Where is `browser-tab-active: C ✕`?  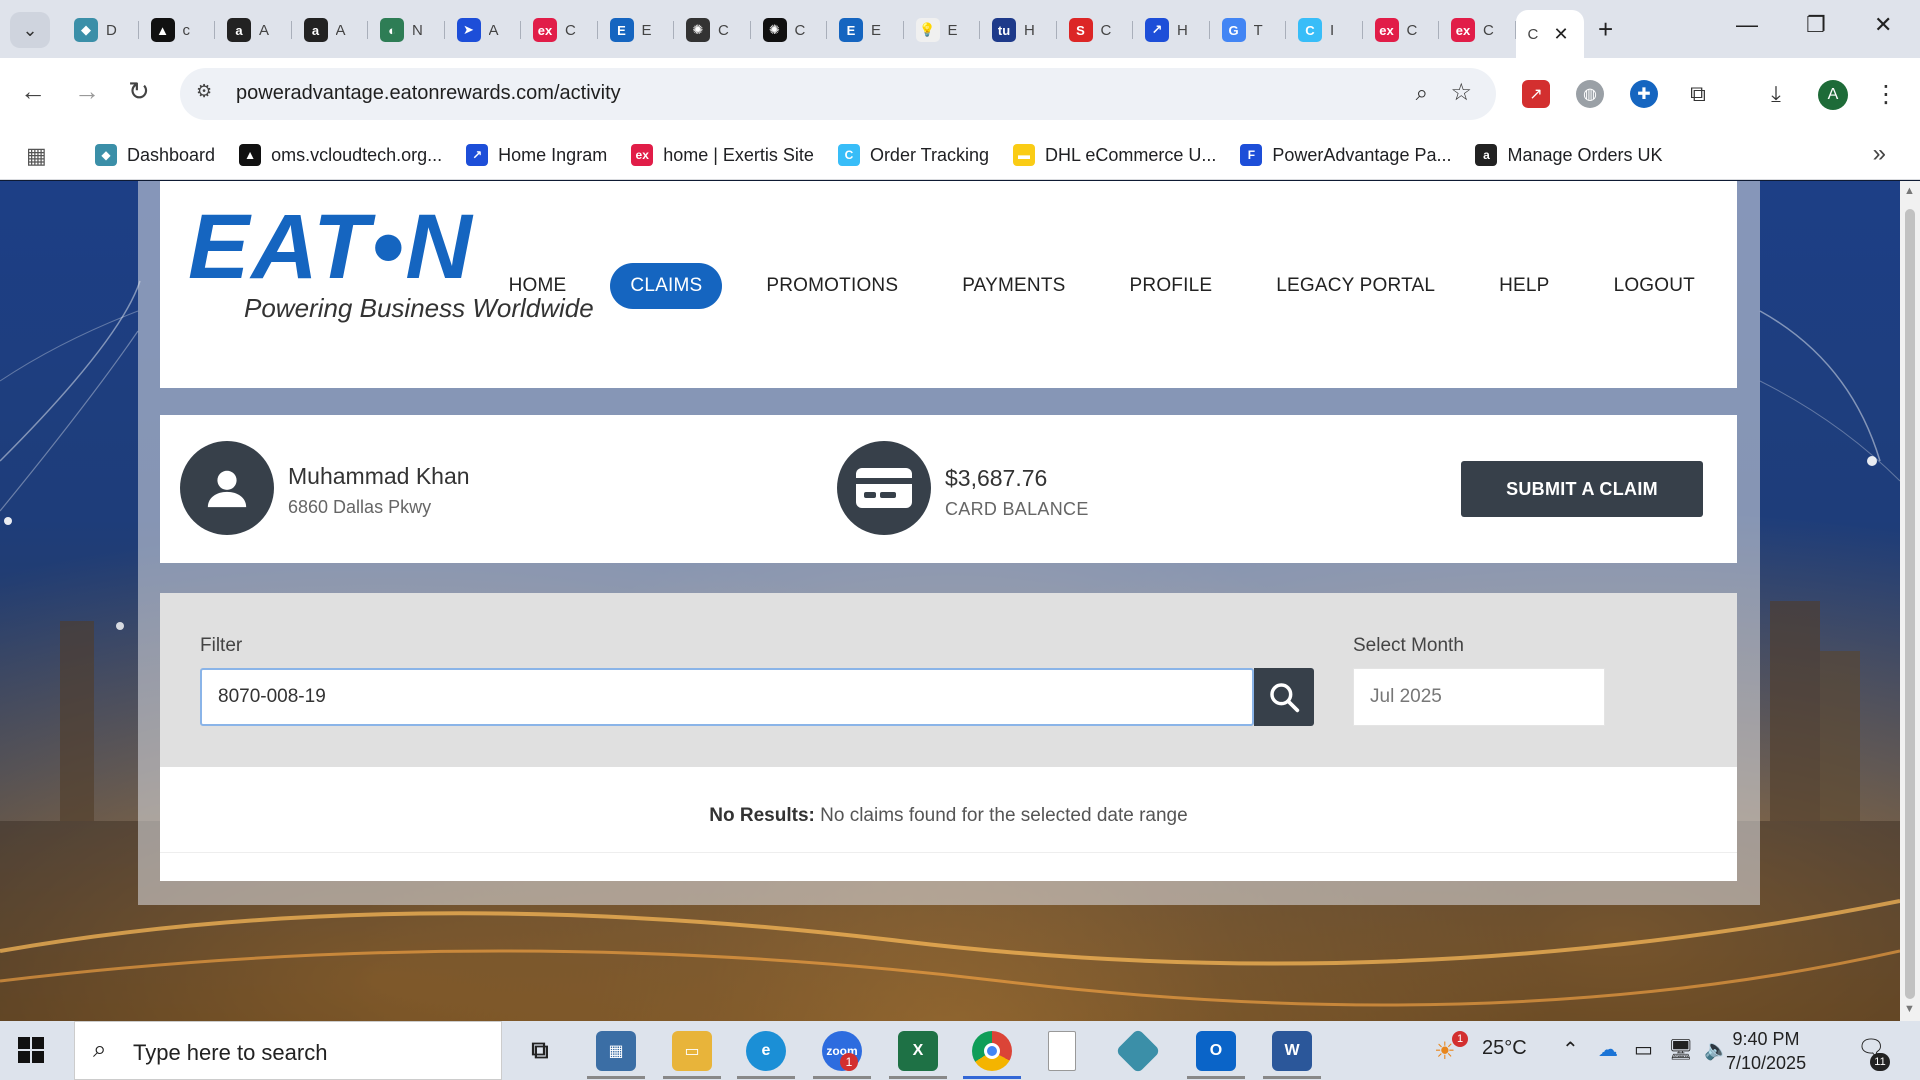
browser-tab-active: C ✕ is located at coordinates (1549, 34).